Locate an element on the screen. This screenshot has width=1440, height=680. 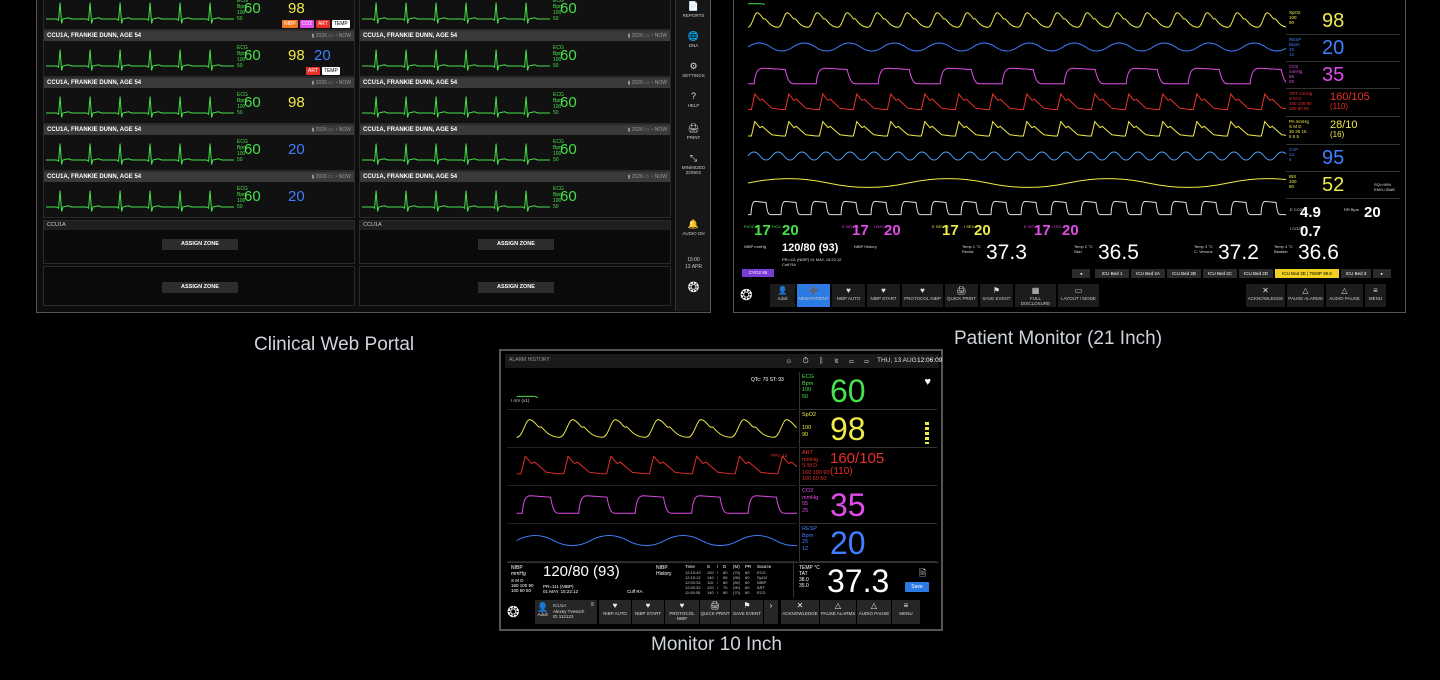
bed-tab: ICU Bed 2B is located at coordinates (1184, 273).